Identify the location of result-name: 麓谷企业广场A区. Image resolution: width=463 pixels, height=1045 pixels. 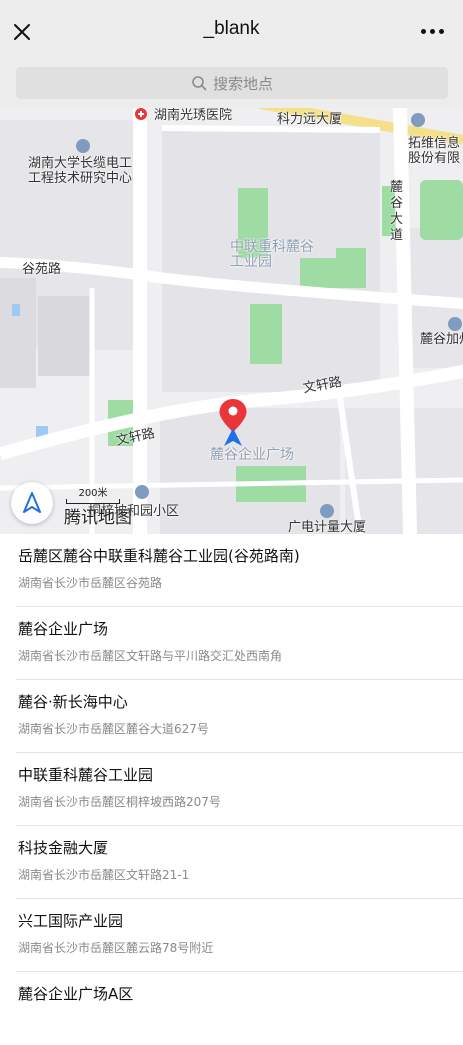
(76, 994).